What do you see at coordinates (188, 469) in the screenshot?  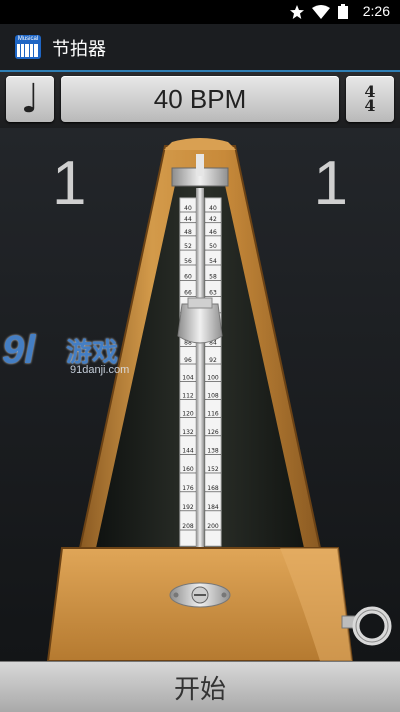 I see `scale-label: 160` at bounding box center [188, 469].